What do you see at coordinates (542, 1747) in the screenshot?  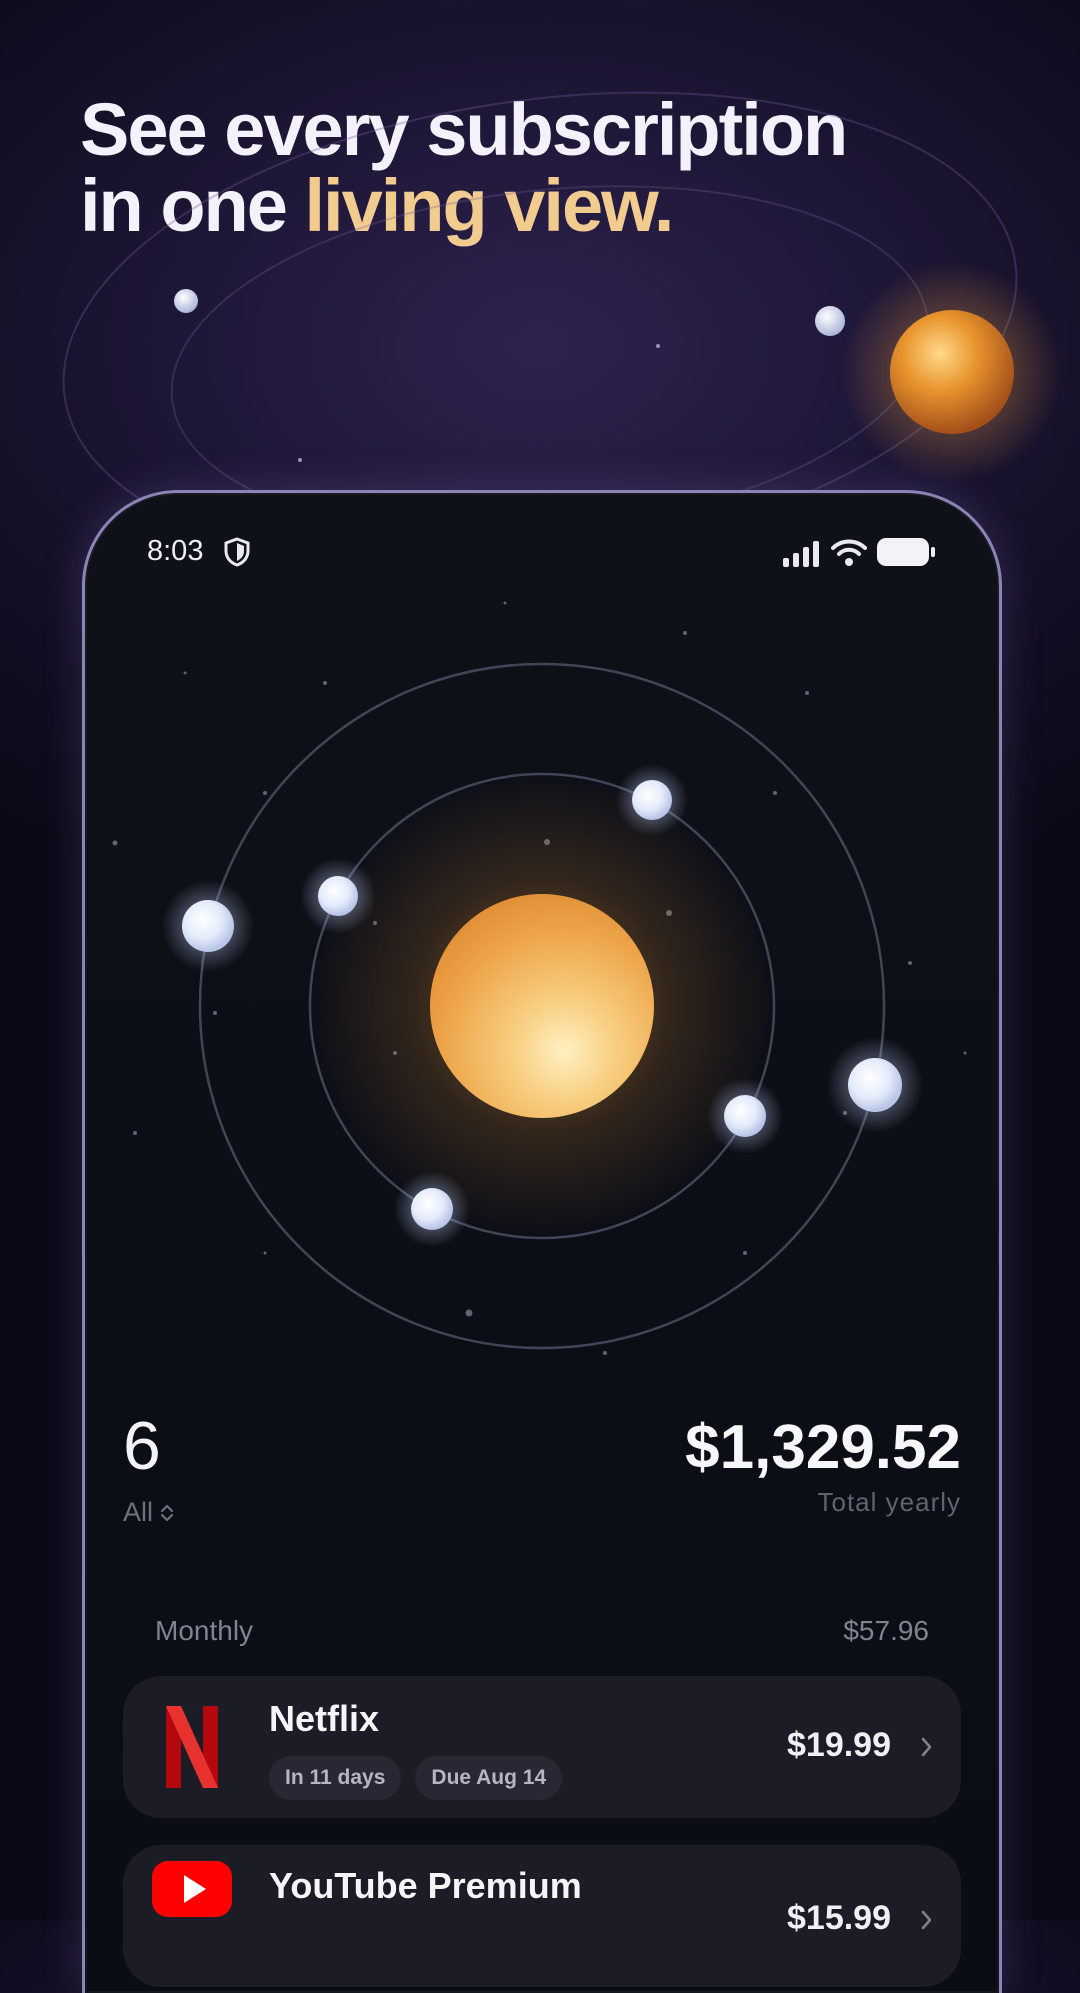 I see `subscription-card-netflix: Netflix In 11 days Due Aug 14 $19.99` at bounding box center [542, 1747].